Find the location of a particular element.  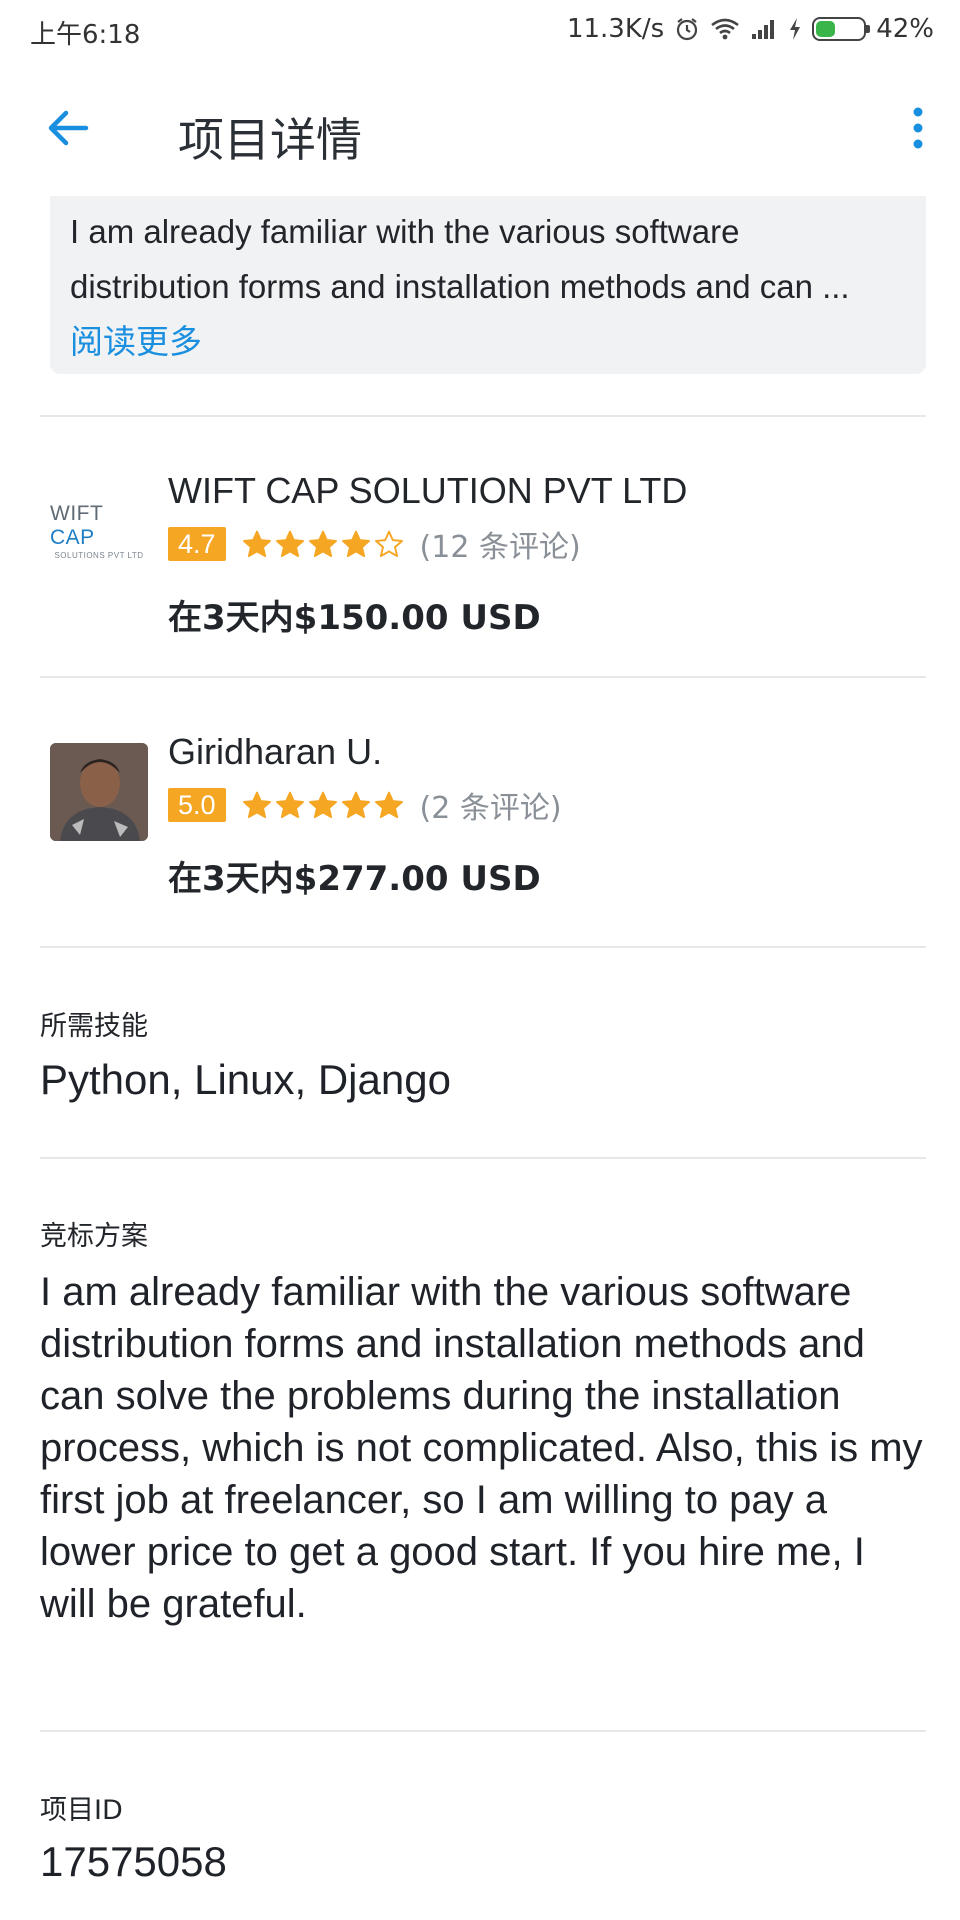

page-title: 项目详情 is located at coordinates (270, 140).